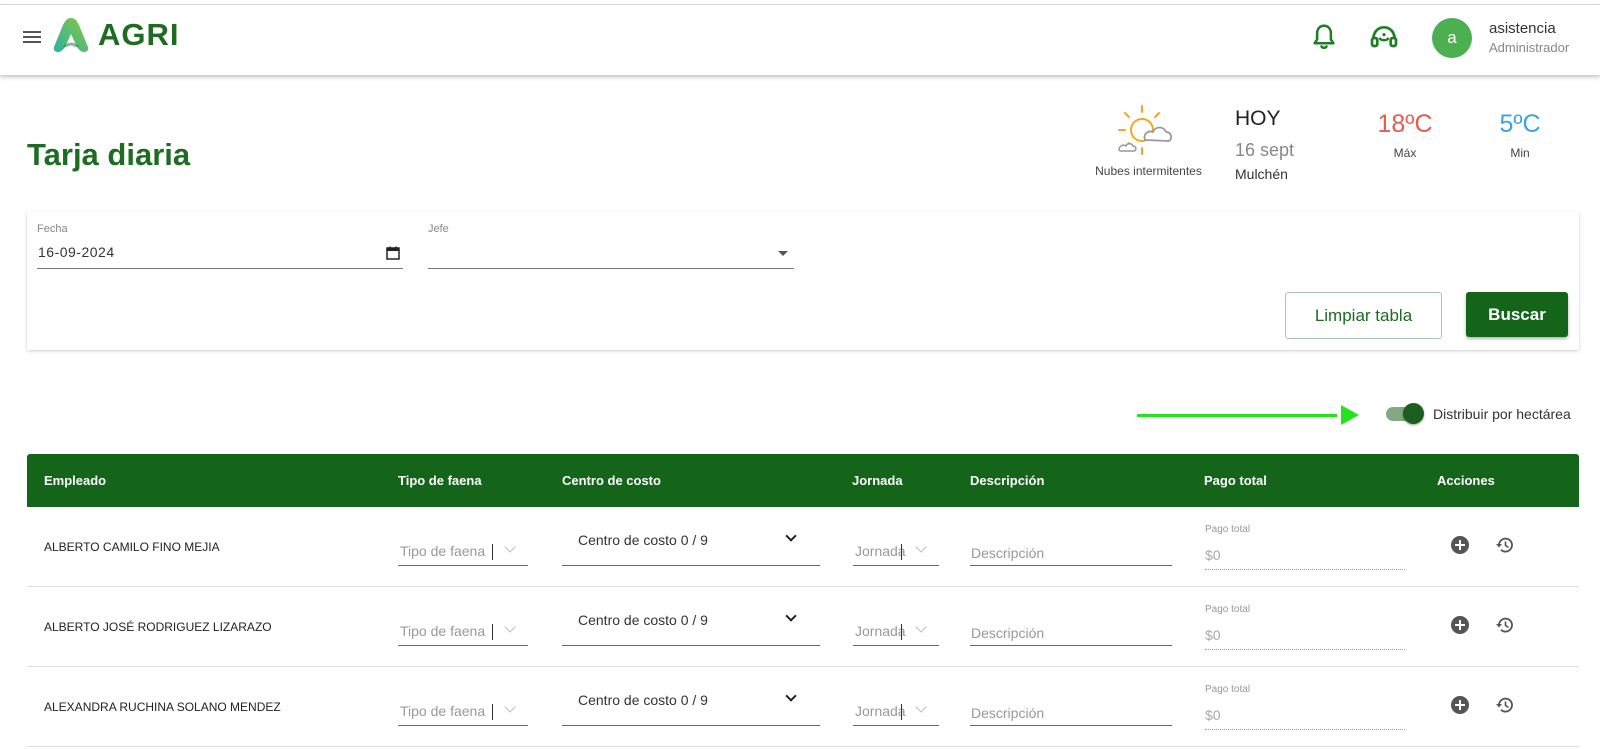  What do you see at coordinates (1520, 124) in the screenshot?
I see `weather-min-temp: 5ºC` at bounding box center [1520, 124].